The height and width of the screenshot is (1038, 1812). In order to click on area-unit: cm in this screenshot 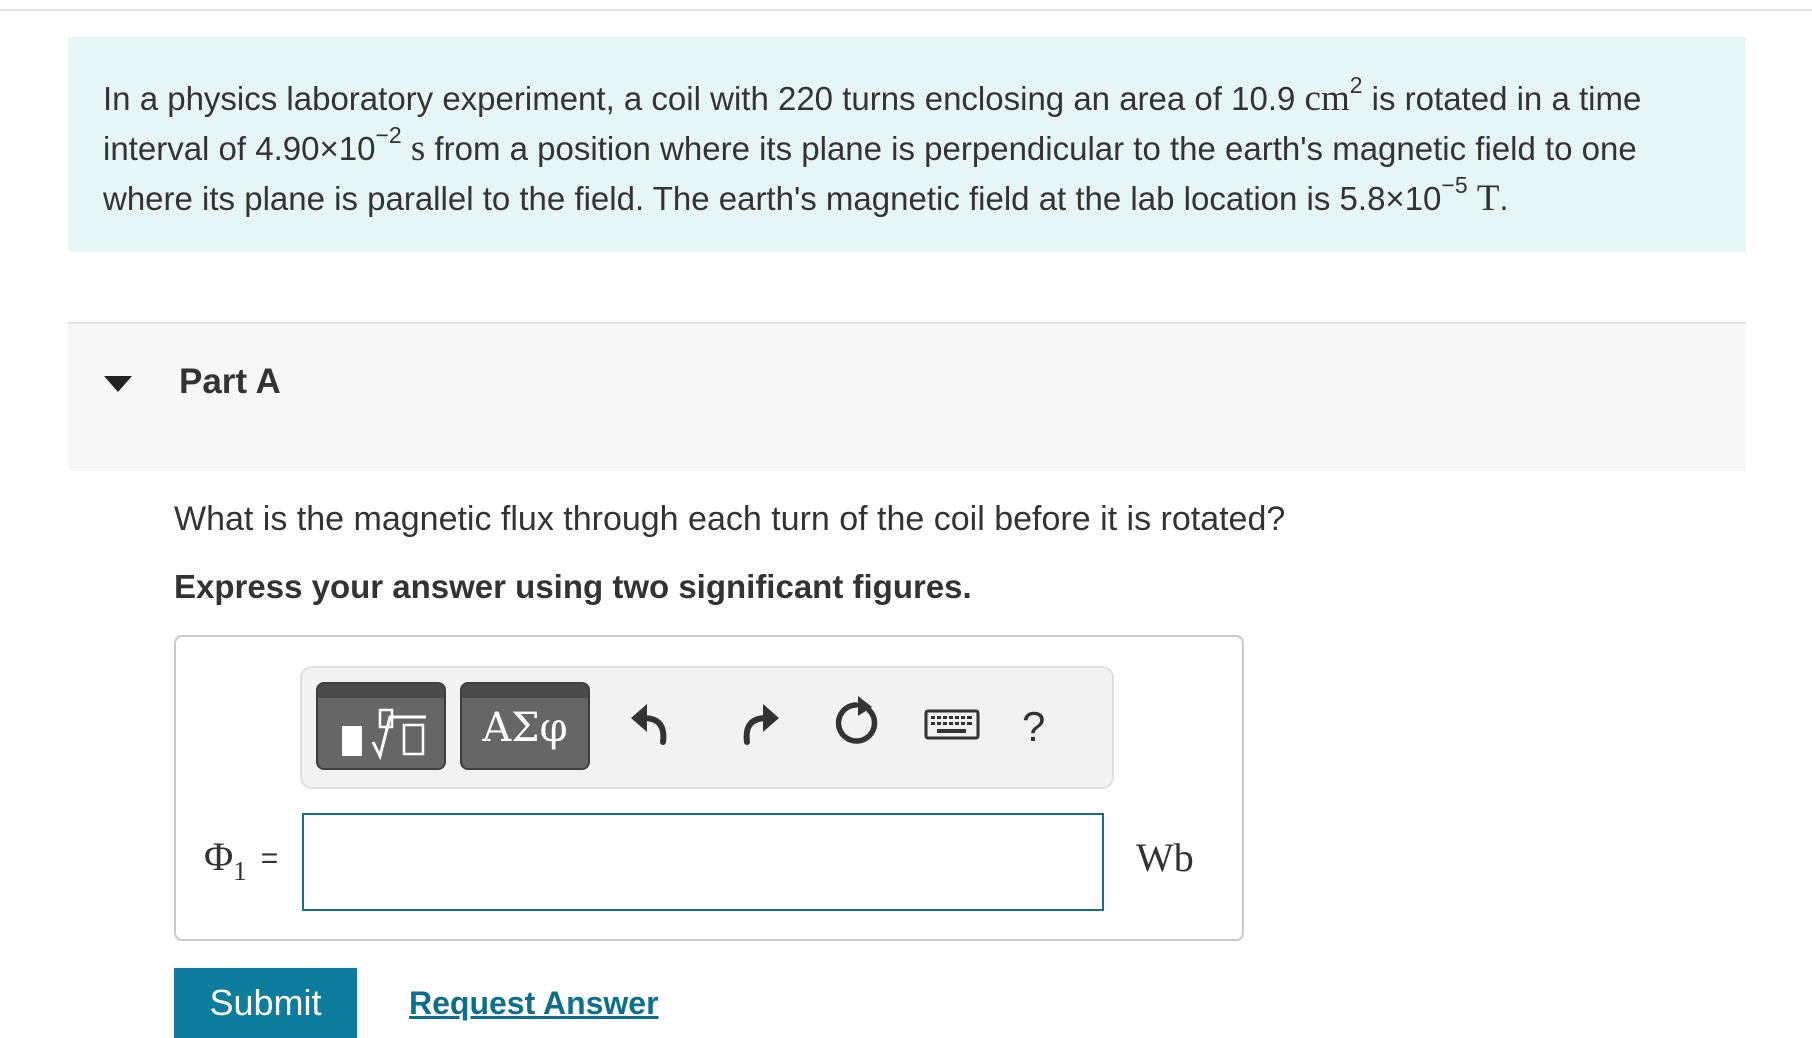, I will do `click(1327, 98)`.